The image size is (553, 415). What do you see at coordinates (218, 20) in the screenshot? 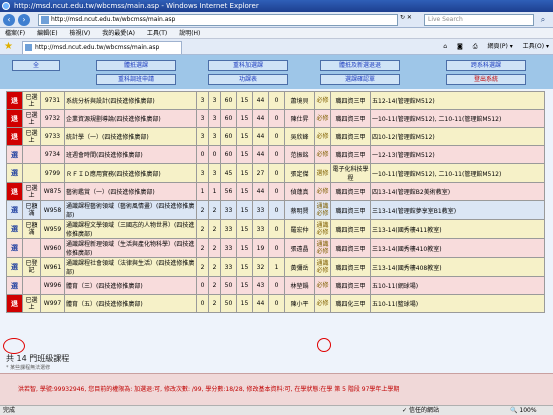
I see `url-input: http://msd.ncut.edu.tw/wbcmss/main.asp` at bounding box center [218, 20].